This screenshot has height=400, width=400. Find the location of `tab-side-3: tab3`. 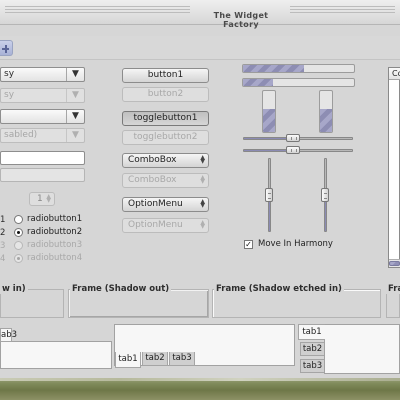

tab-side-3: tab3 is located at coordinates (312, 366).